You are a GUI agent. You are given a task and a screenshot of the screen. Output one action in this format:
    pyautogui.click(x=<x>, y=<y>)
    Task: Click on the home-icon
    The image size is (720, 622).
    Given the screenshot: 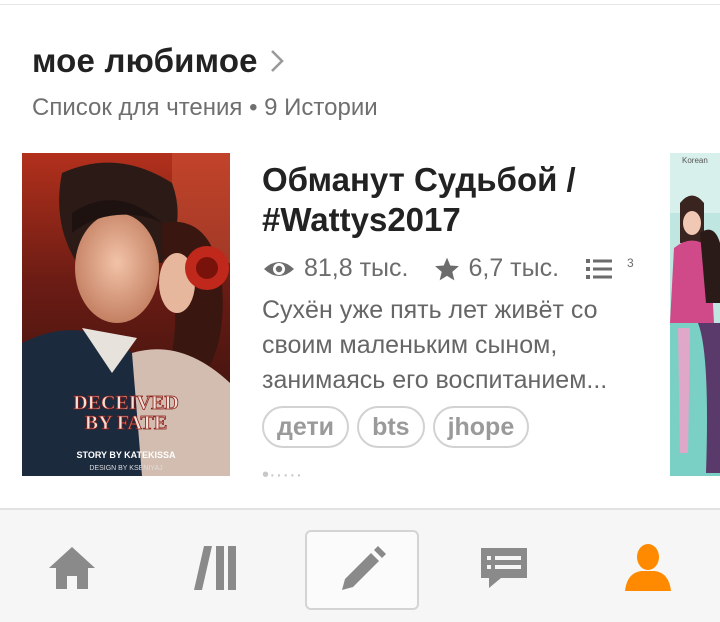 What is the action you would take?
    pyautogui.click(x=72, y=568)
    